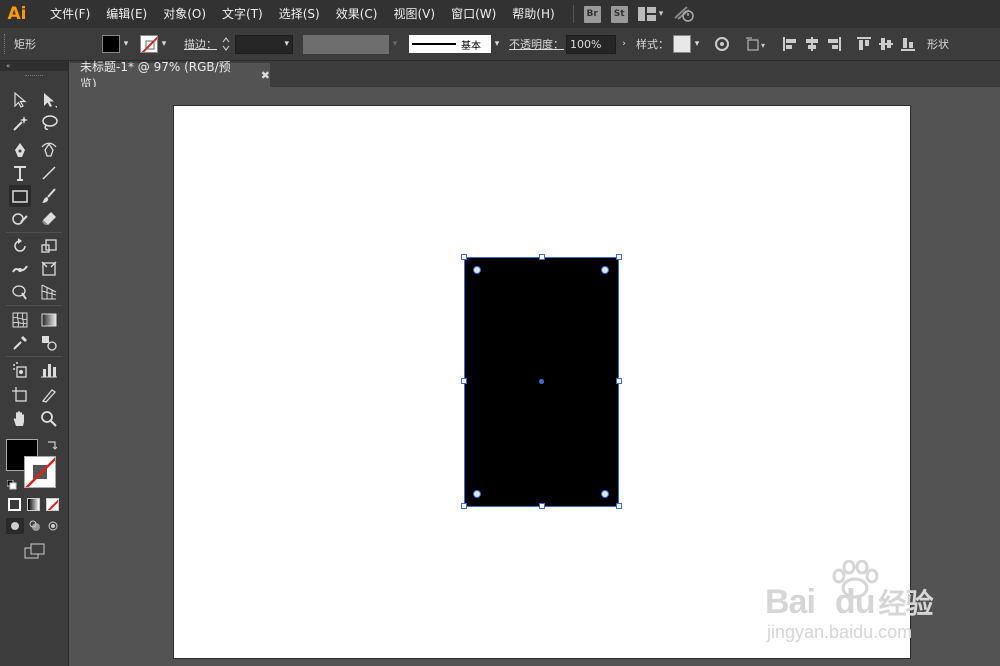 The width and height of the screenshot is (1000, 666). Describe the element at coordinates (49, 343) in the screenshot. I see `blend-tool-icon` at that location.